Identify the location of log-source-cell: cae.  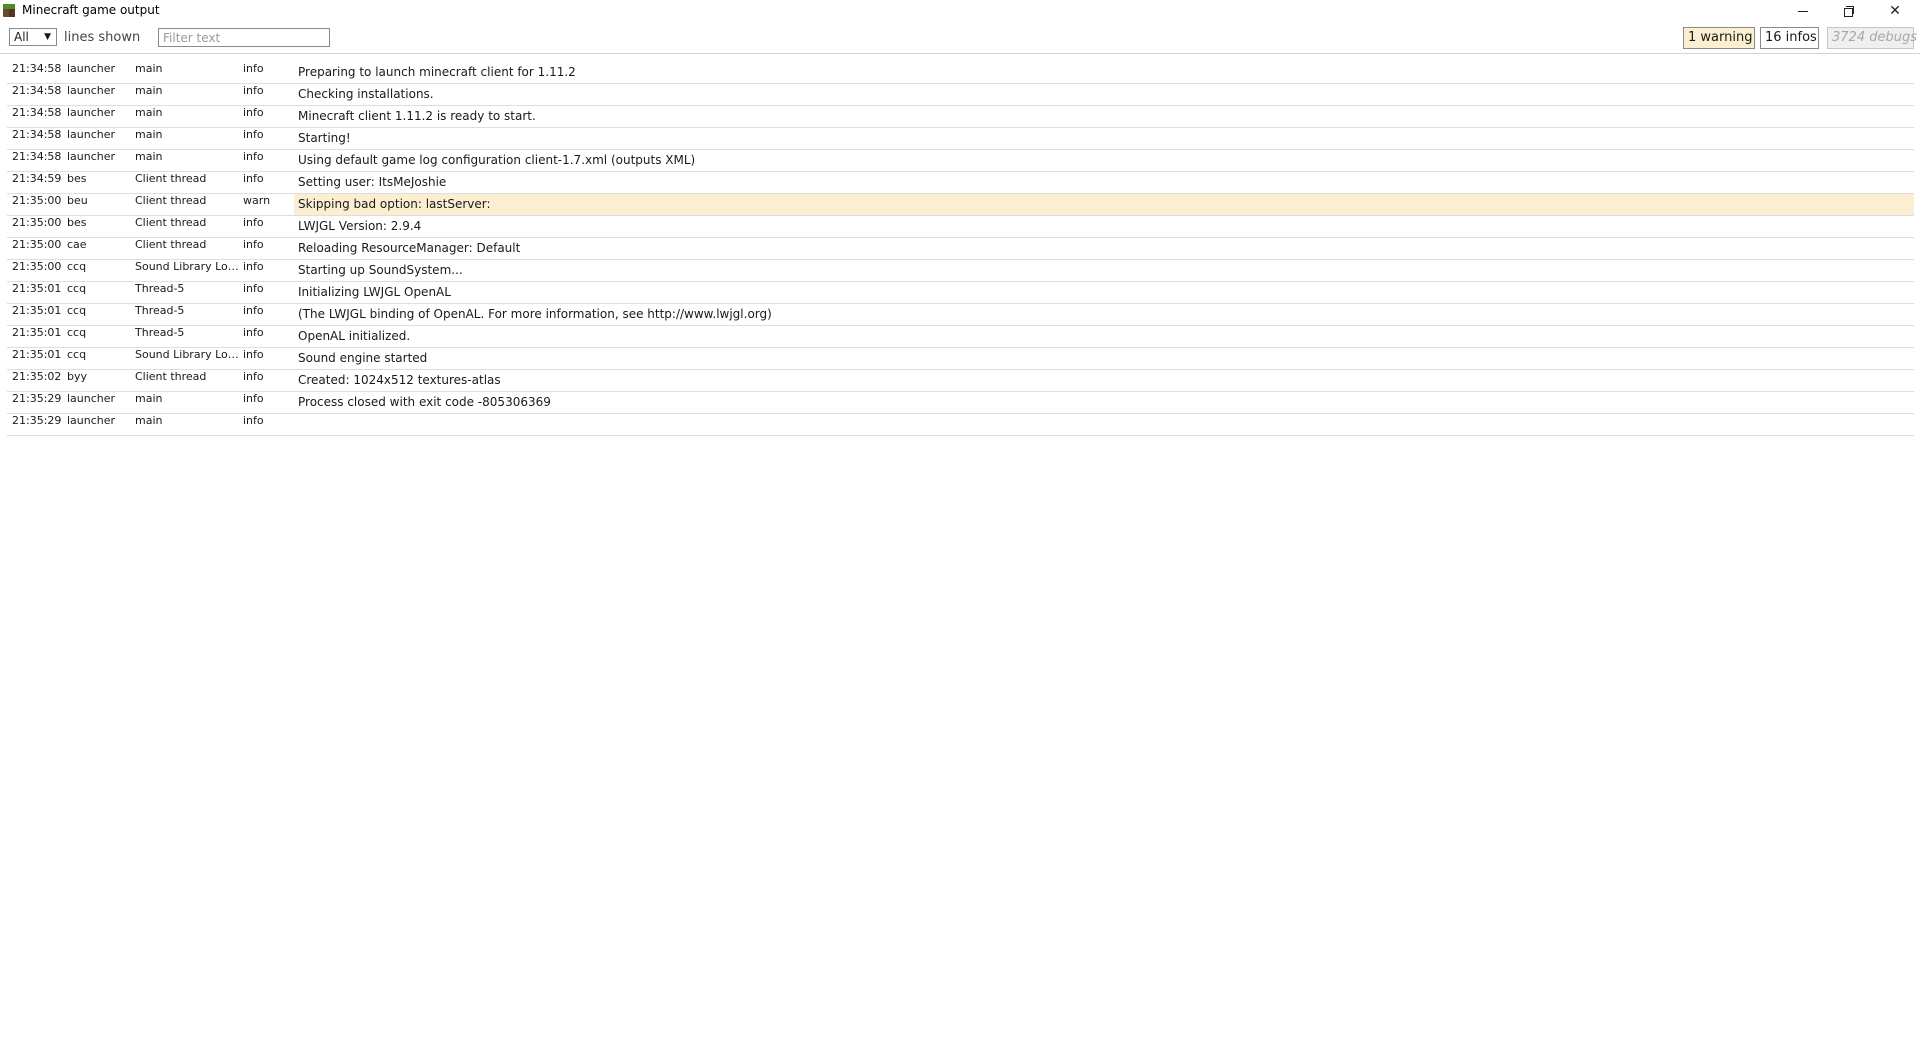
(77, 244).